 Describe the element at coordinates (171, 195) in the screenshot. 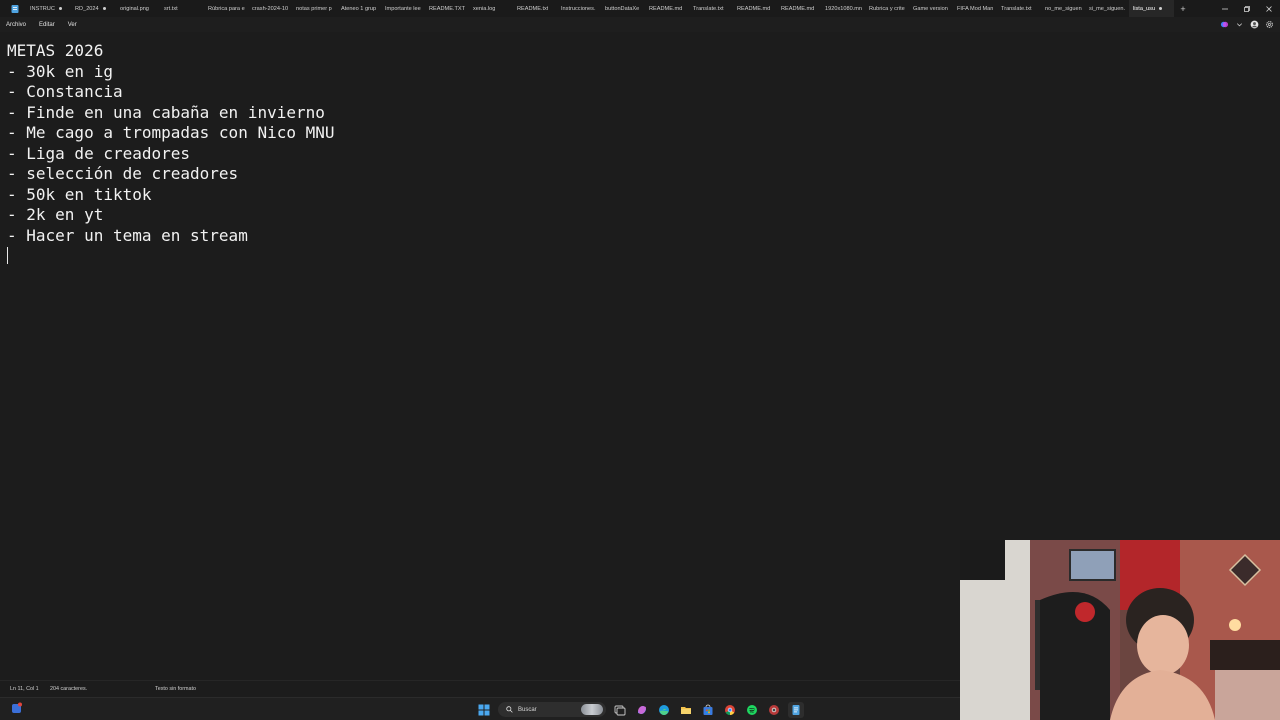

I see `editor-line: - 50k en tiktok` at that location.